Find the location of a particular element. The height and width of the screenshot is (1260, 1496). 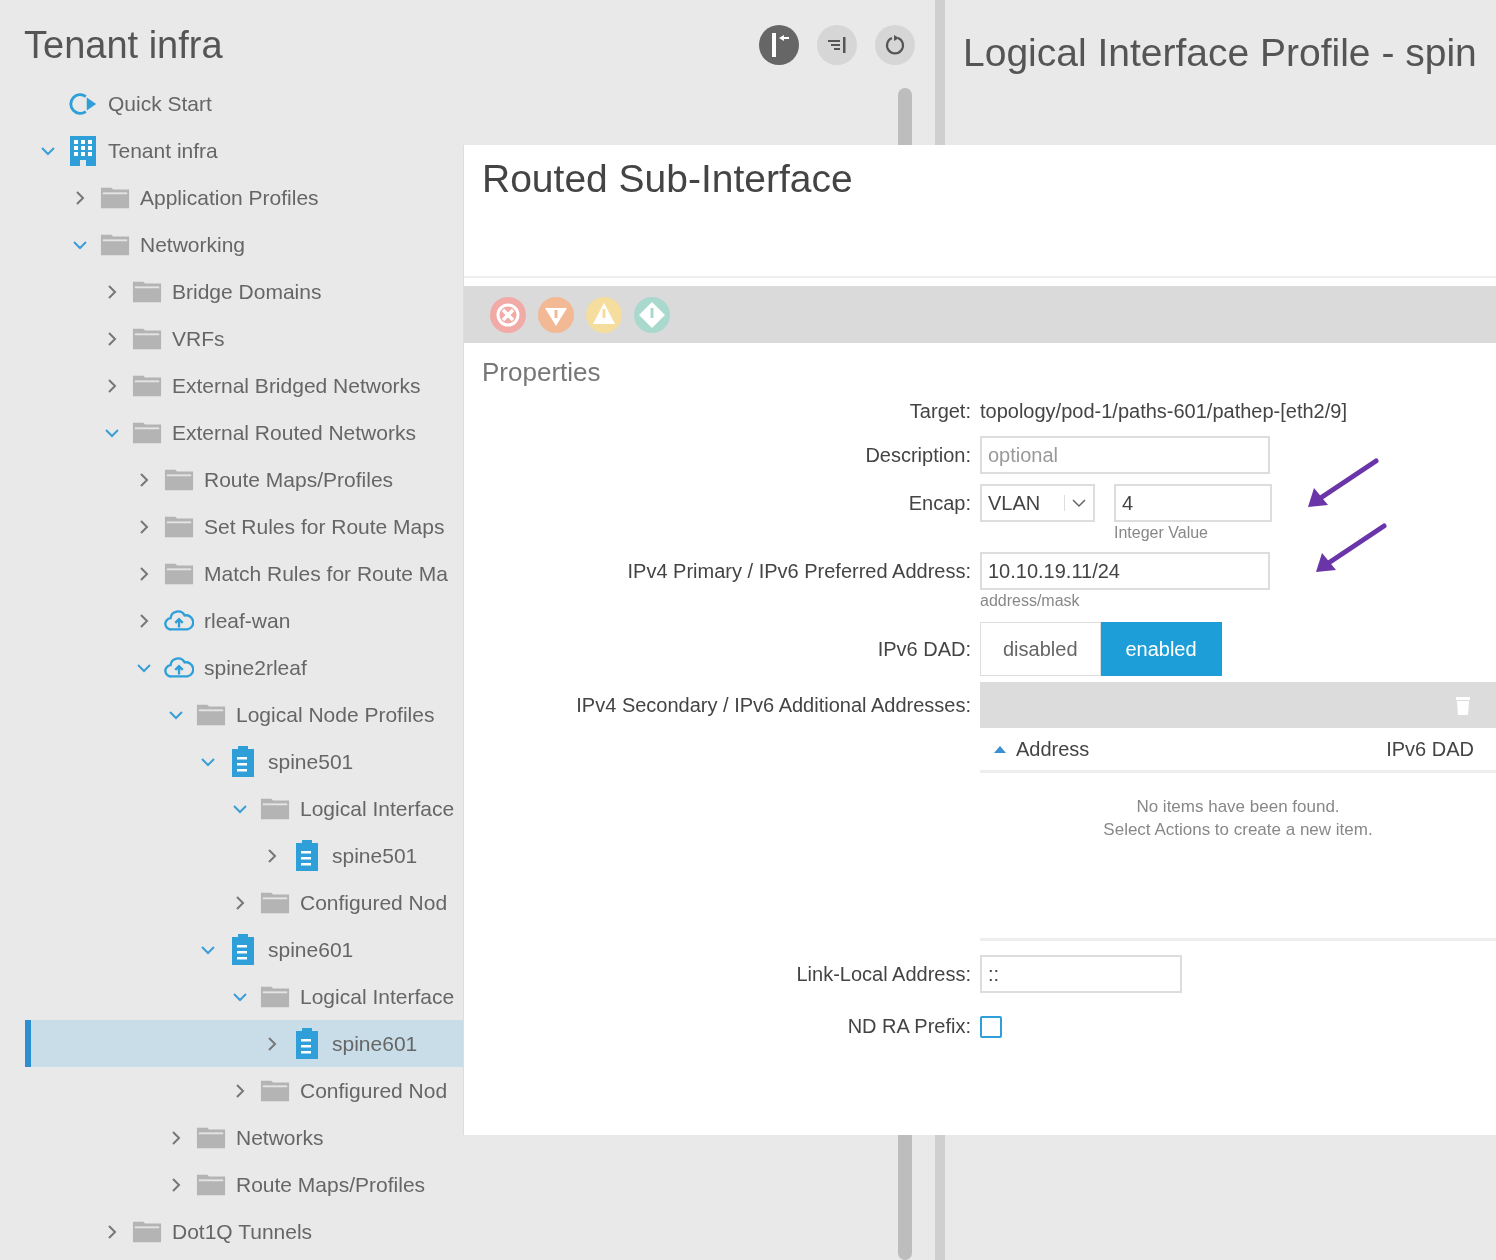

section-title: Properties is located at coordinates (542, 372).